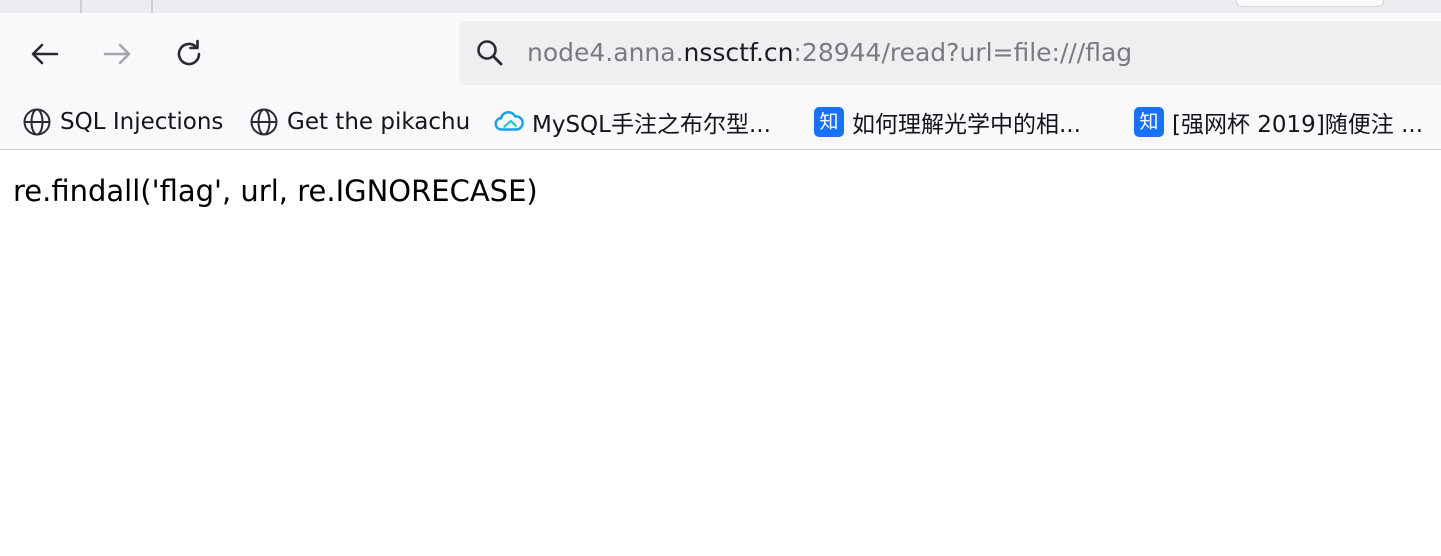 Image resolution: width=1441 pixels, height=556 pixels. I want to click on reload-icon, so click(189, 52).